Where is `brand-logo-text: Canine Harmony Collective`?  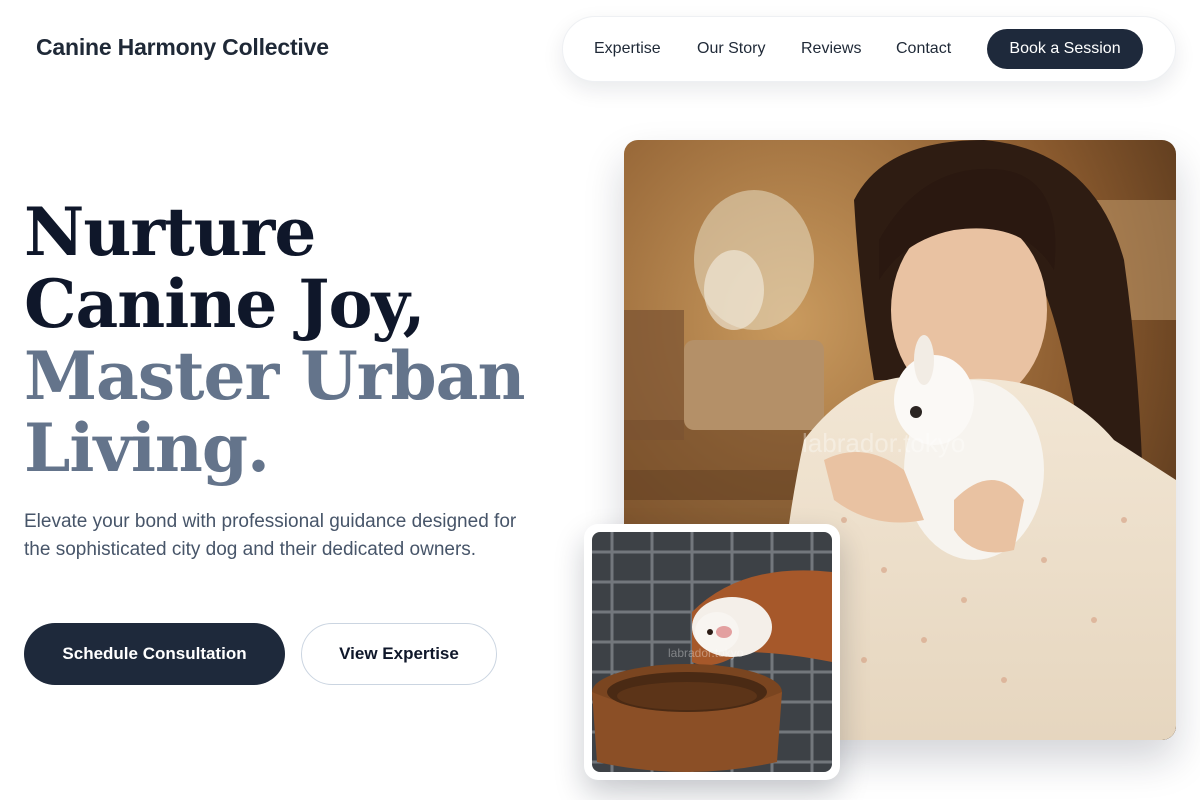
brand-logo-text: Canine Harmony Collective is located at coordinates (182, 47).